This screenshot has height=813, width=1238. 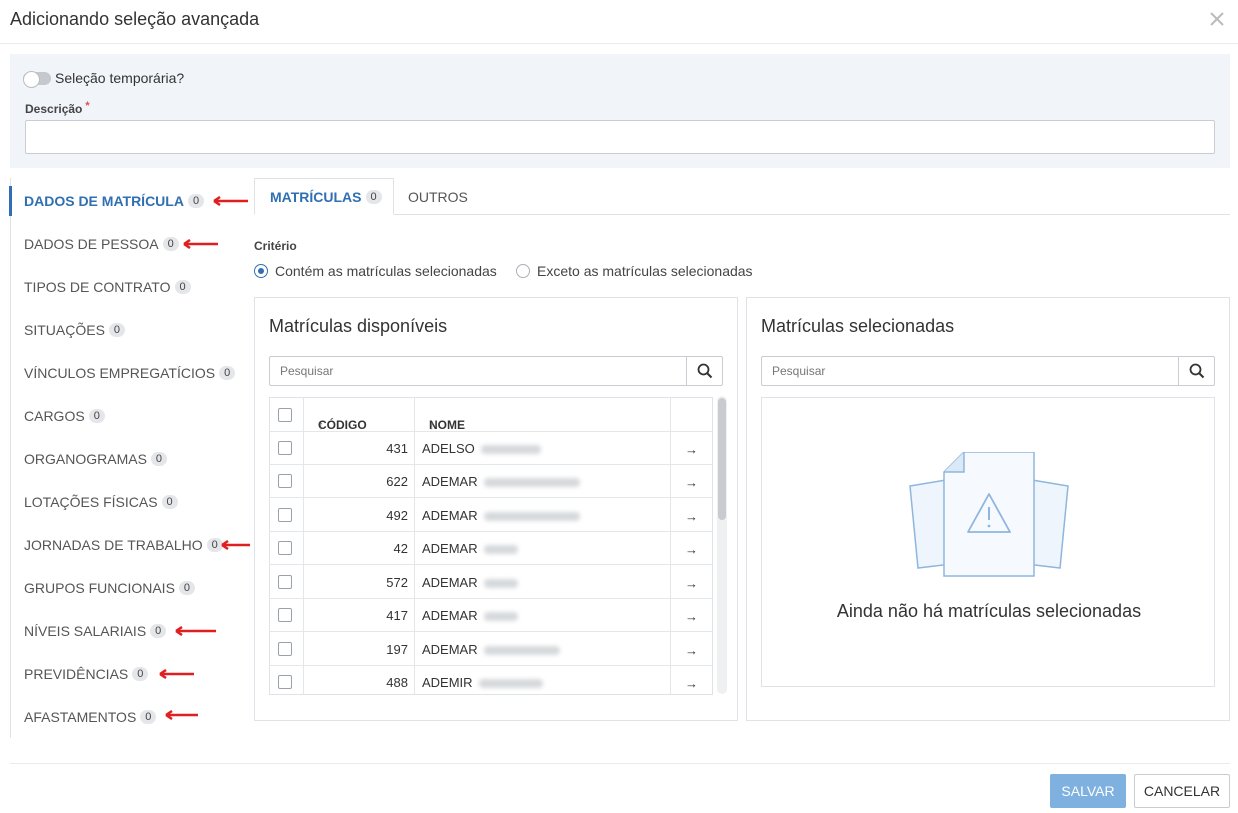 What do you see at coordinates (103, 588) in the screenshot?
I see `sidebar-item-grupos: GRUPOS FUNCIONAIS 0` at bounding box center [103, 588].